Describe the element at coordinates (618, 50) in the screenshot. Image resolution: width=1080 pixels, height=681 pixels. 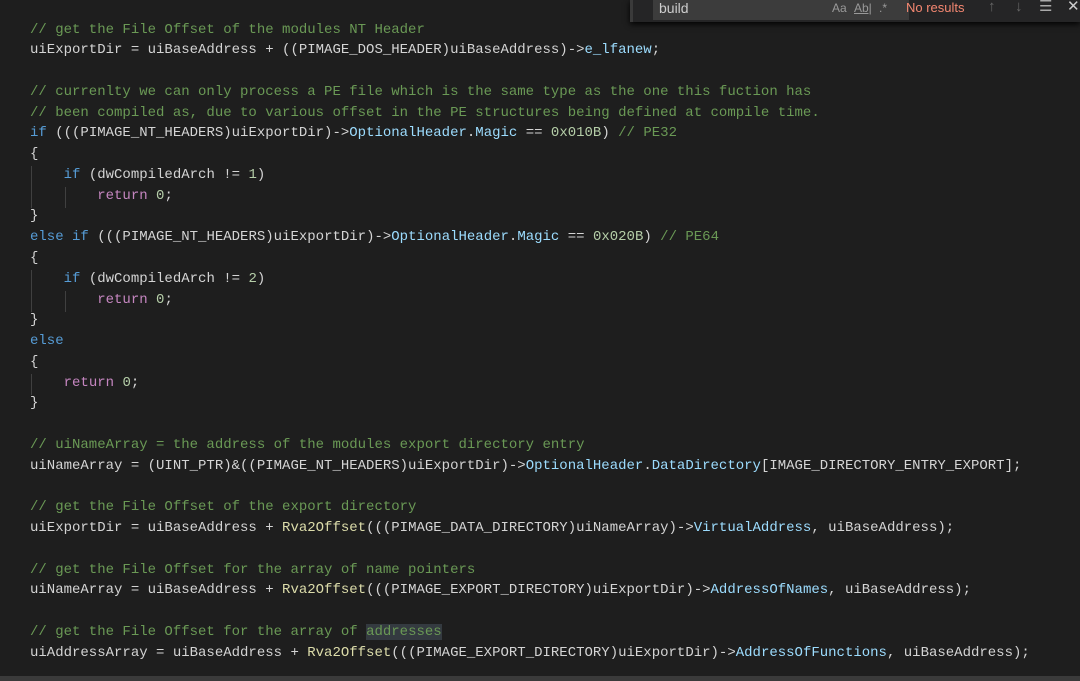
I see `code-token: e_lfanew` at that location.